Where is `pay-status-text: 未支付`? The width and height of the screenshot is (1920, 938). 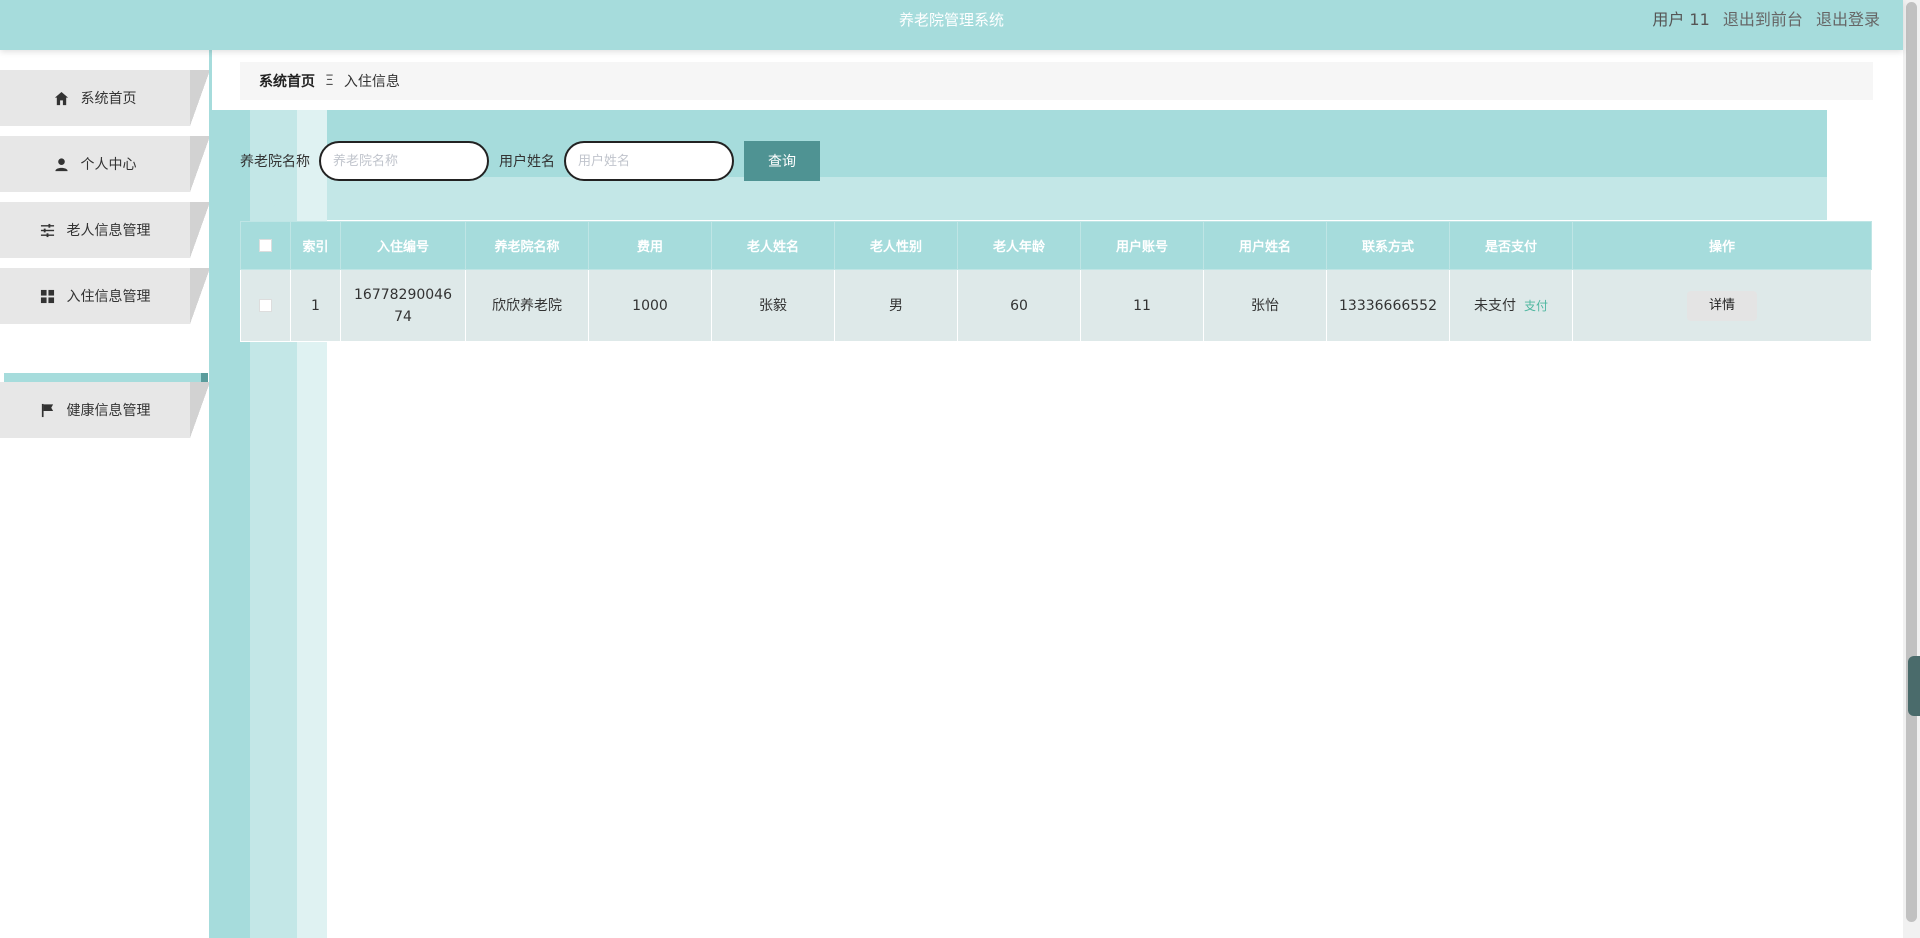
pay-status-text: 未支付 is located at coordinates (1494, 305).